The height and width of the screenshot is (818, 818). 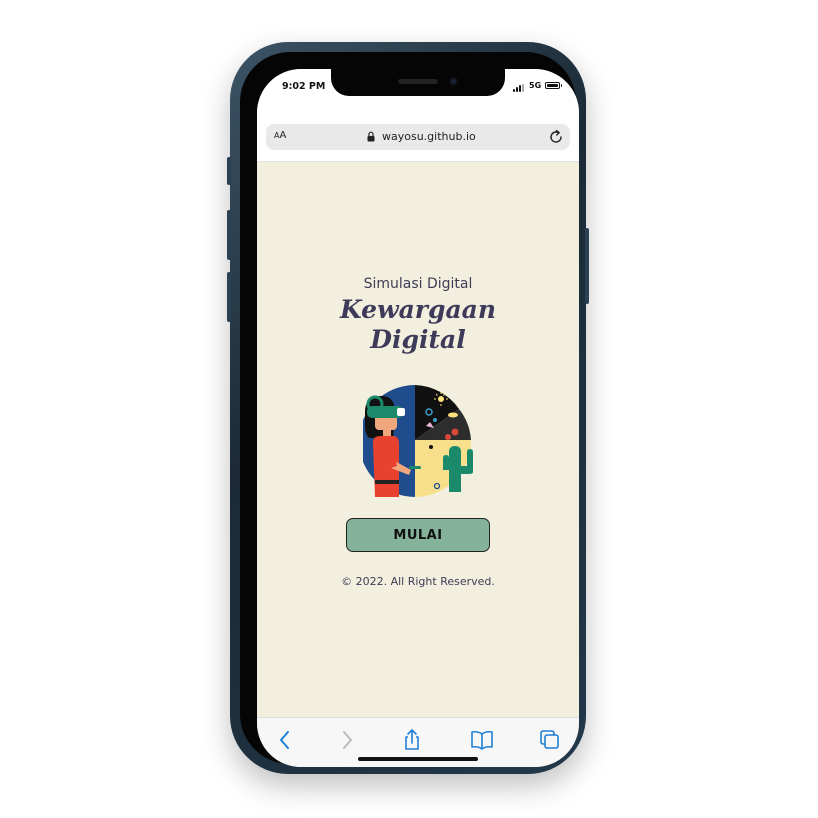 I want to click on volume-down-button, so click(x=229, y=297).